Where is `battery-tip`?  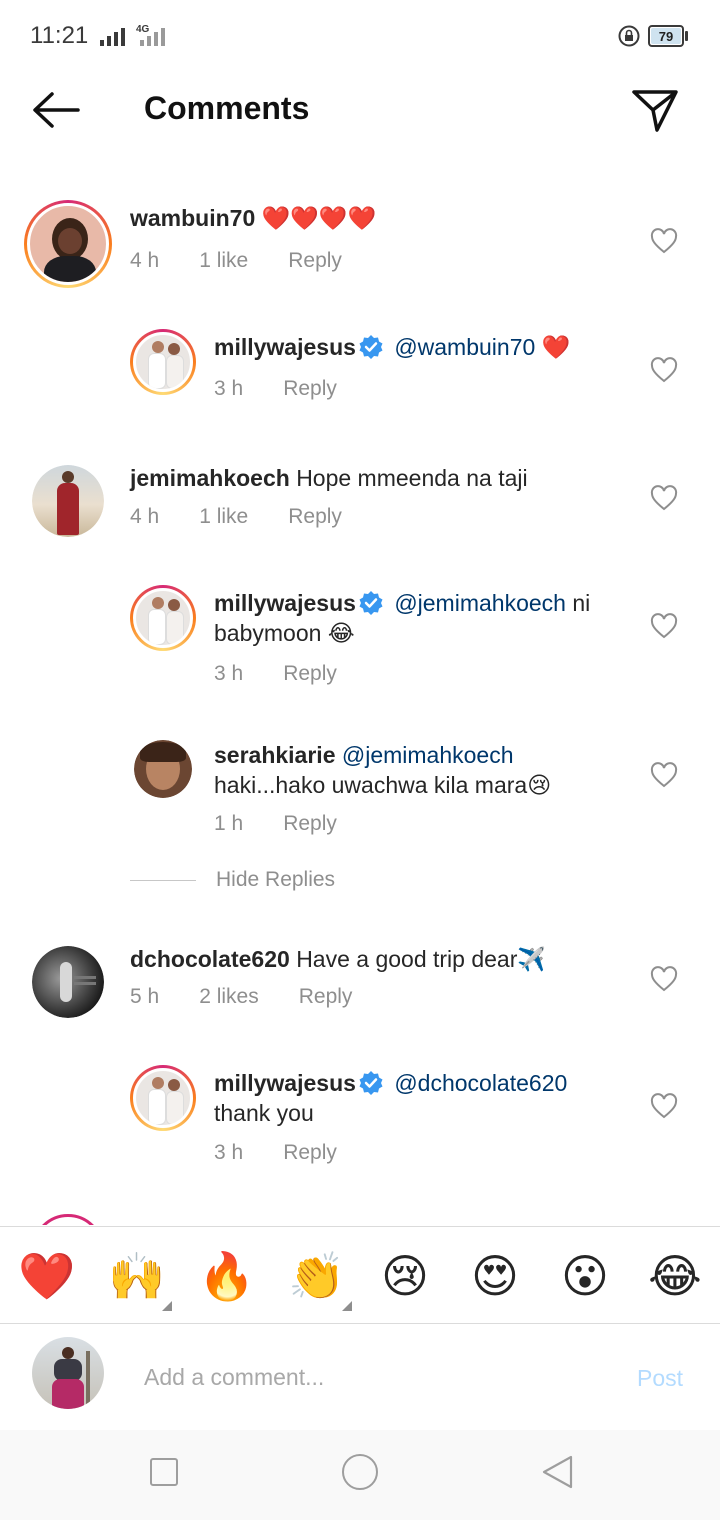
battery-tip is located at coordinates (686, 36).